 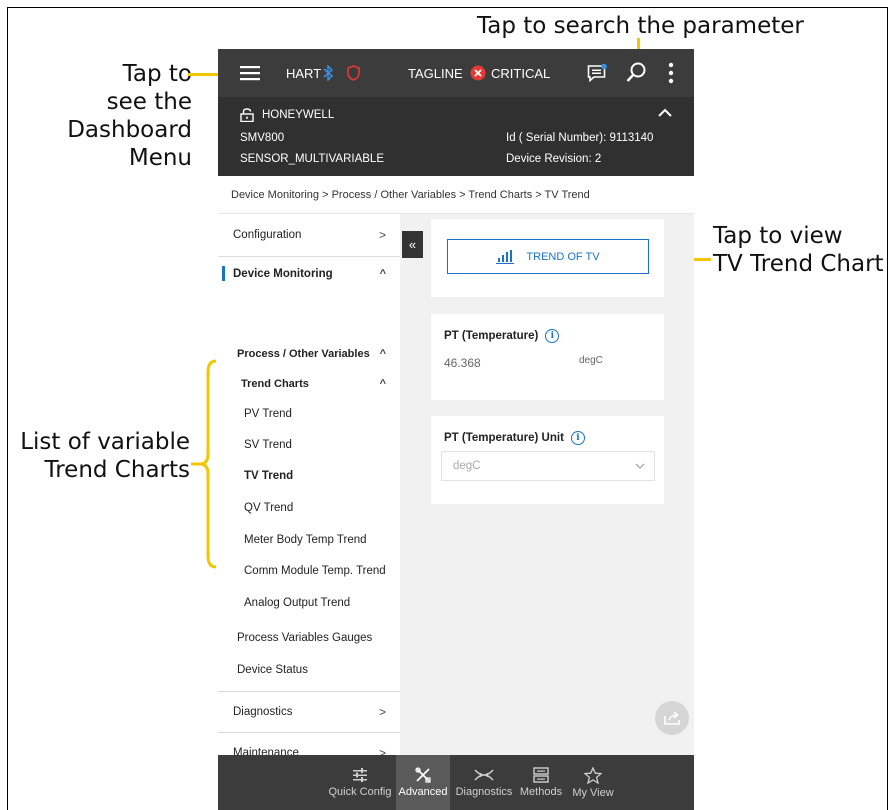 I want to click on star-icon, so click(x=593, y=775).